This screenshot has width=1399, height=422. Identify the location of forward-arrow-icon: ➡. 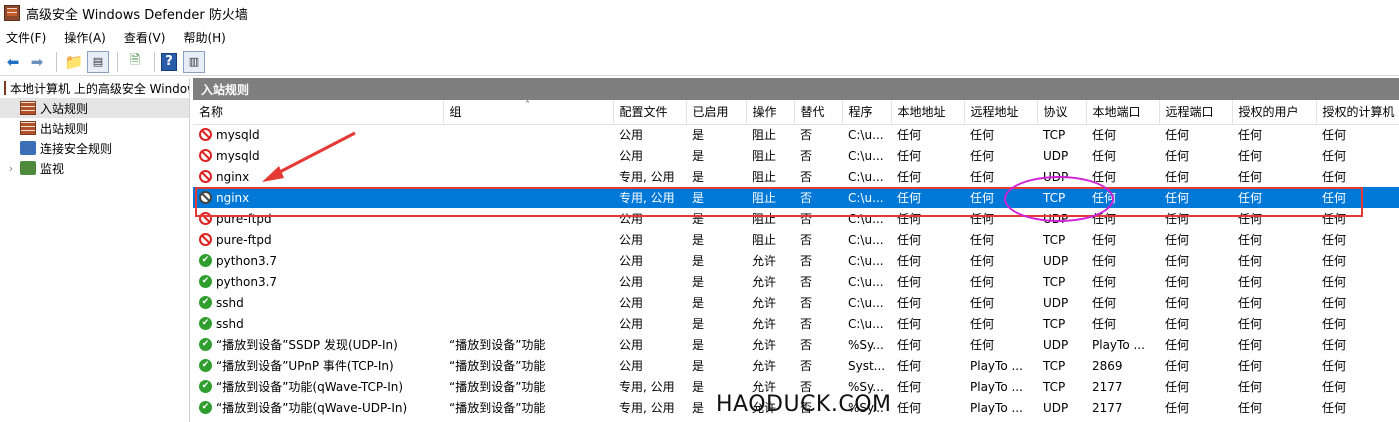
(37, 62).